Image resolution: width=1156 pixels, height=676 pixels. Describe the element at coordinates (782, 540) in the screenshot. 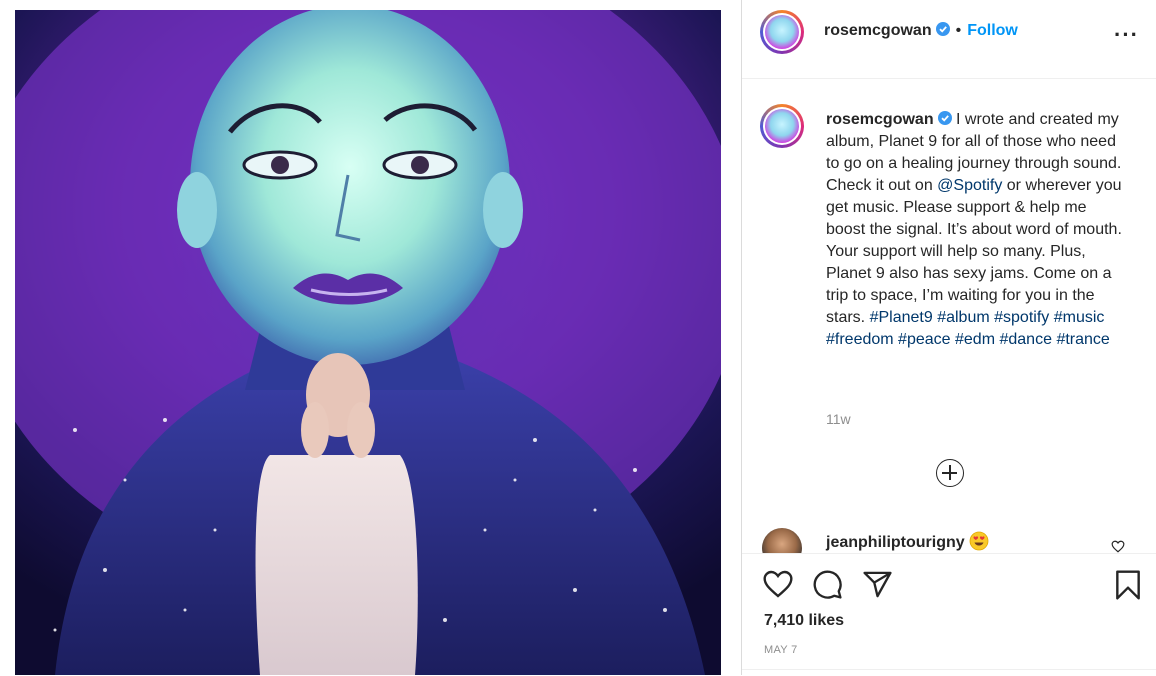

I see `commenter-avatar` at that location.